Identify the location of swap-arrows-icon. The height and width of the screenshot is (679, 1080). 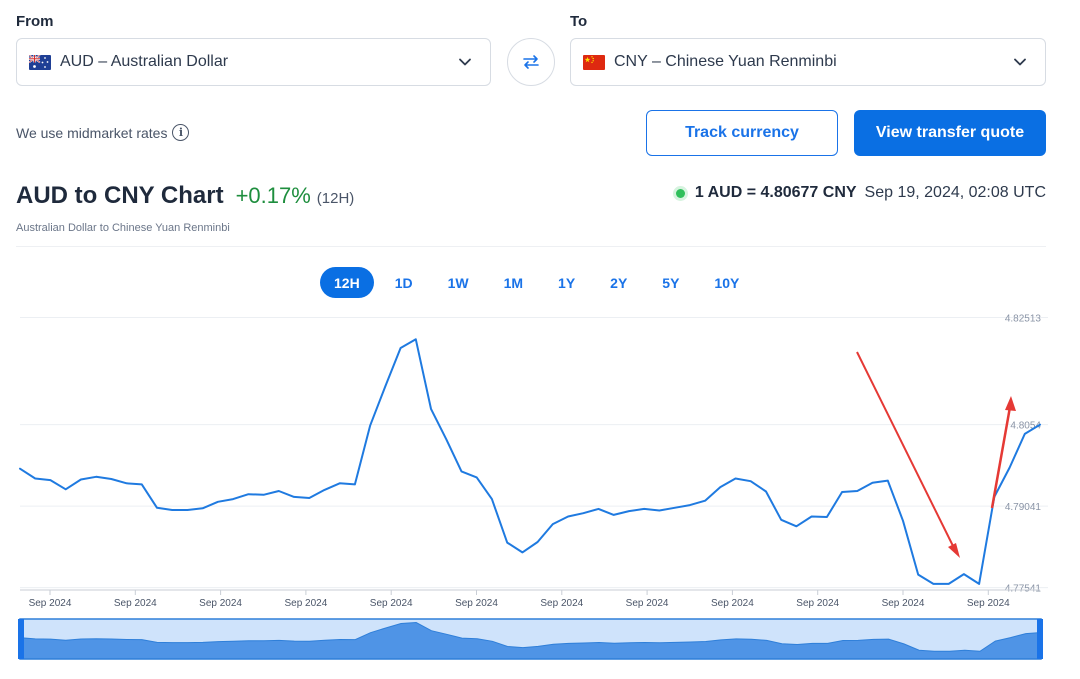
(531, 62).